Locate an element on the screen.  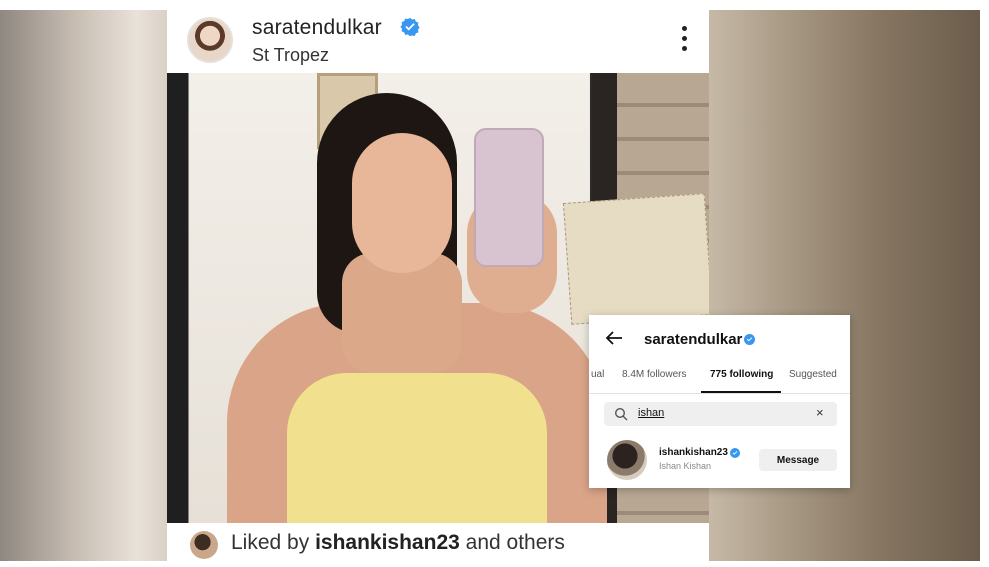
tab-following: 775 following is located at coordinates (741, 374).